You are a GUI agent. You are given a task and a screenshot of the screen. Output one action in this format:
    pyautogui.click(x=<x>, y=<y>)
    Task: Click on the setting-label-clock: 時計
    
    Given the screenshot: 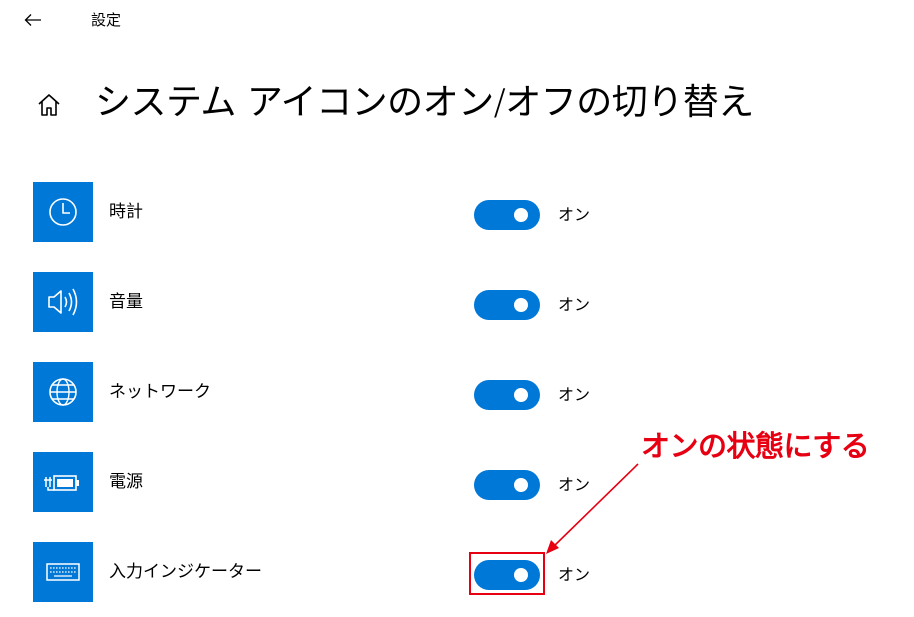 What is the action you would take?
    pyautogui.click(x=126, y=212)
    